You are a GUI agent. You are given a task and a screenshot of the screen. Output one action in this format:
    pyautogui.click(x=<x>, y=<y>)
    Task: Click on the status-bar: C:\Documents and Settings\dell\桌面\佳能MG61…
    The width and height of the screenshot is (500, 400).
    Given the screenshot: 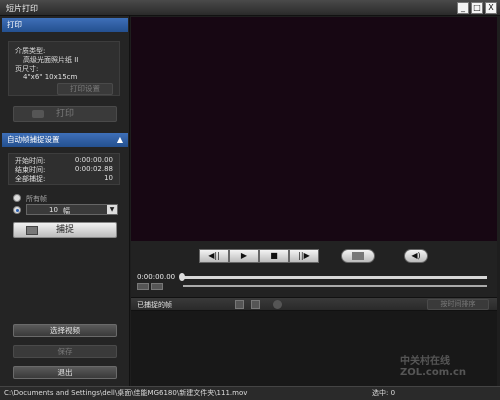 What is the action you would take?
    pyautogui.click(x=250, y=393)
    